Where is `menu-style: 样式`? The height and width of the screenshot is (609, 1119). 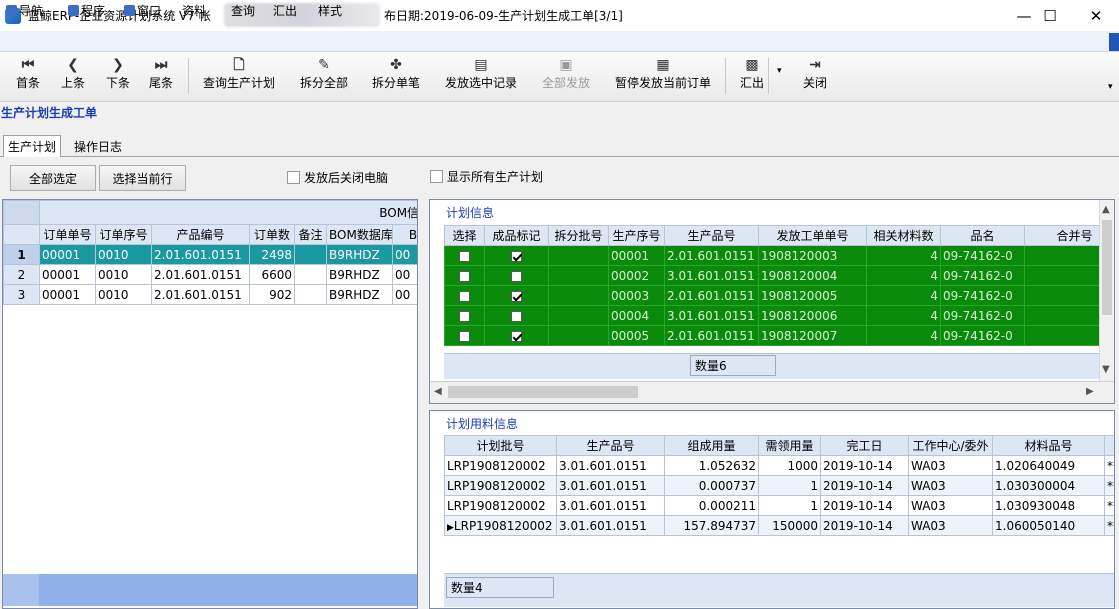 menu-style: 样式 is located at coordinates (330, 10).